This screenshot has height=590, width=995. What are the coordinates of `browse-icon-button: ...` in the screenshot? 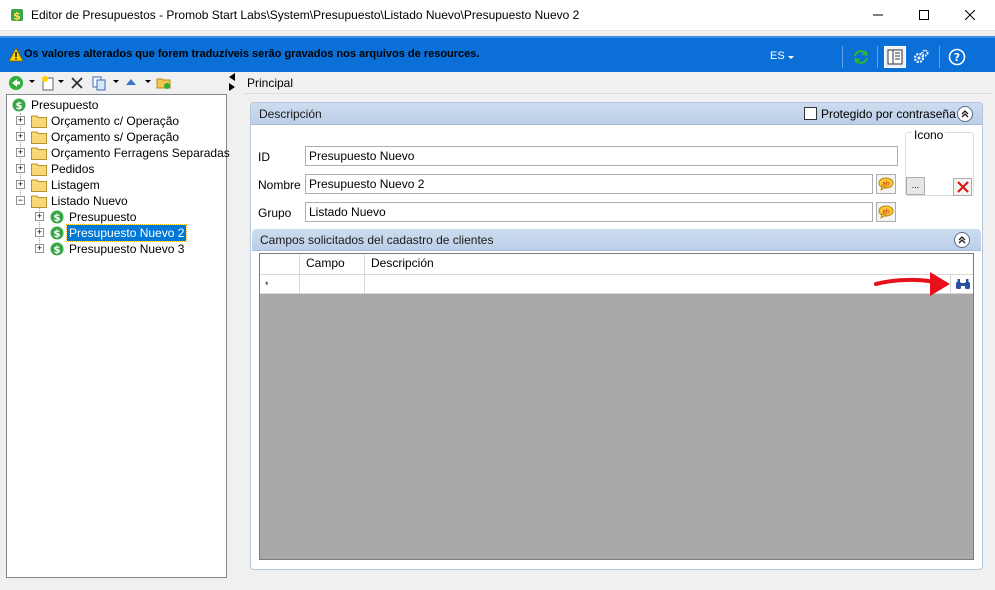 It's located at (915, 186).